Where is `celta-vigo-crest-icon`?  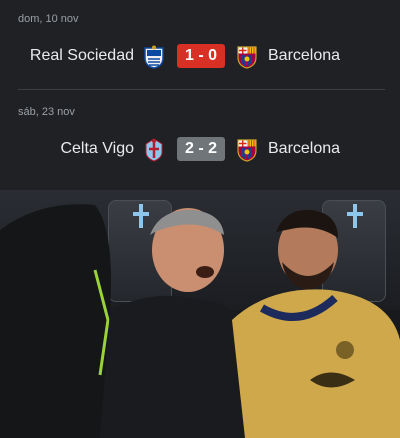 celta-vigo-crest-icon is located at coordinates (154, 150).